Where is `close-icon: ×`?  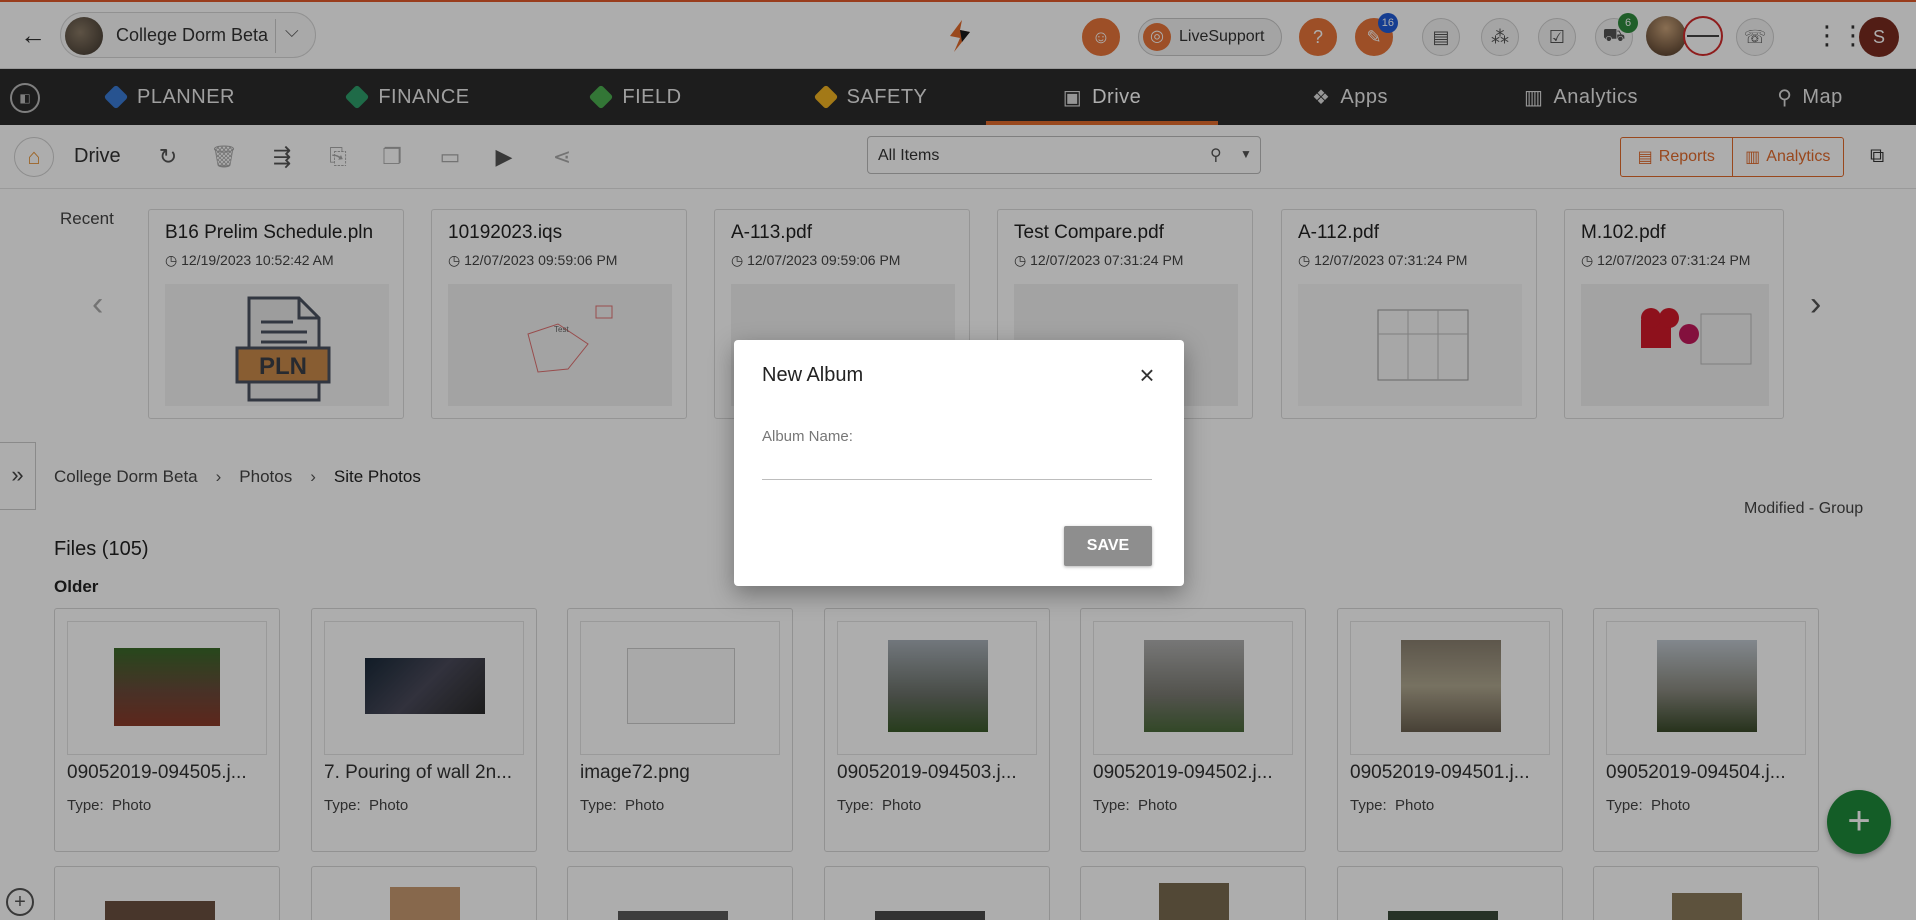 close-icon: × is located at coordinates (1147, 375).